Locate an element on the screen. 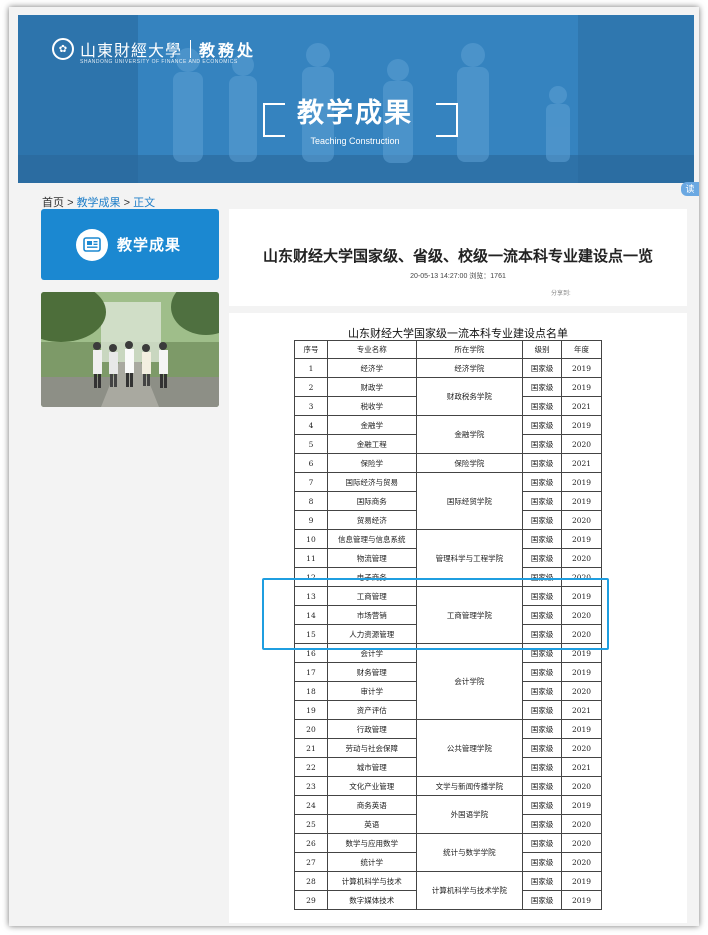  banner-heading: 教学成果 Teaching Construction is located at coordinates (355, 118).